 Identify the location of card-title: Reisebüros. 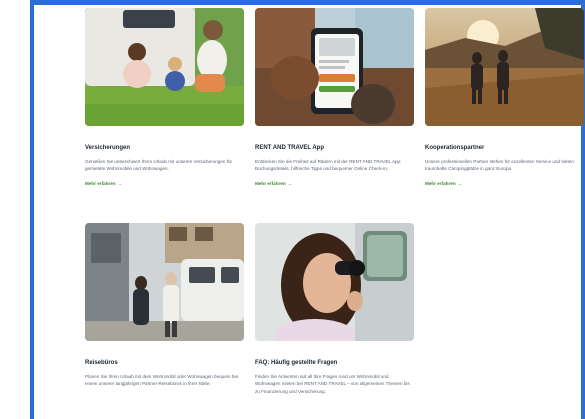
(101, 363).